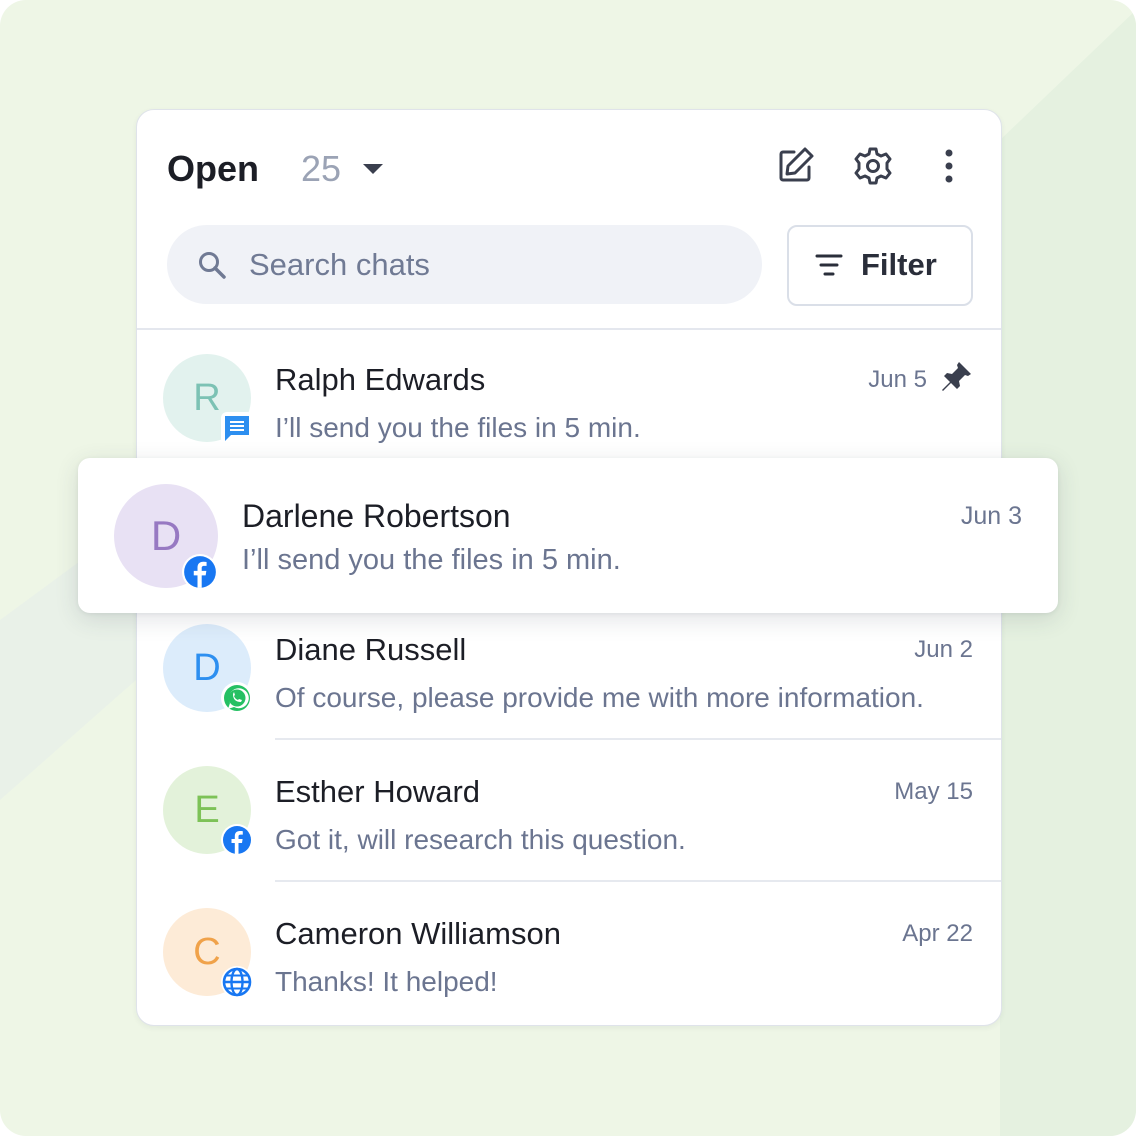  What do you see at coordinates (991, 516) in the screenshot?
I see `message-date: Jun 3` at bounding box center [991, 516].